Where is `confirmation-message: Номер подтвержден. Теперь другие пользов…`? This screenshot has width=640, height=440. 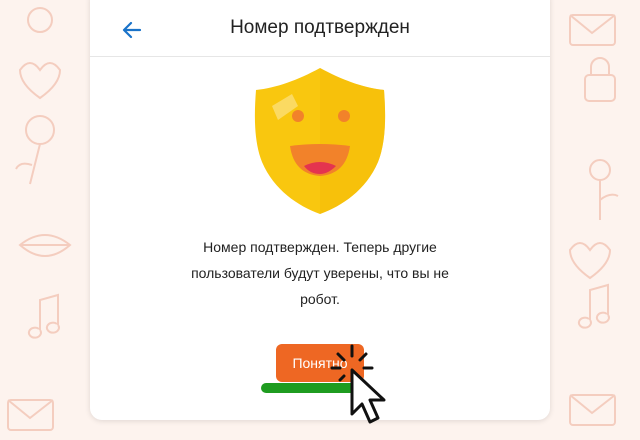
confirmation-message: Номер подтвержден. Теперь другие пользов… is located at coordinates (320, 273).